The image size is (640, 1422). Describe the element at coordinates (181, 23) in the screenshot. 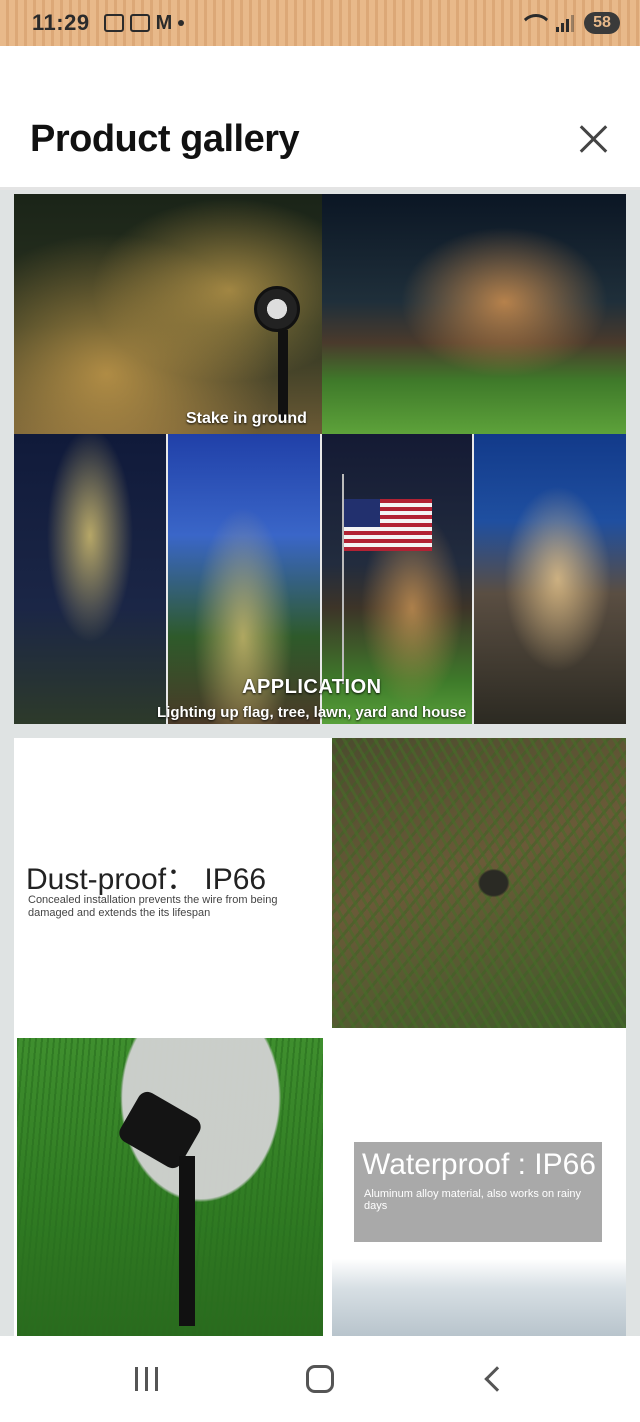

I see `dot-icon` at that location.